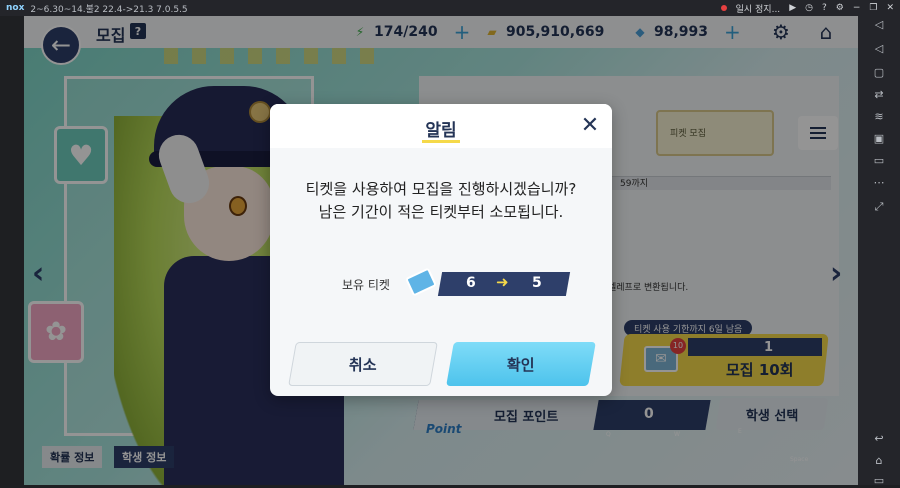 Image resolution: width=900 pixels, height=488 pixels. Describe the element at coordinates (879, 117) in the screenshot. I see `shake-icon: ≋` at that location.